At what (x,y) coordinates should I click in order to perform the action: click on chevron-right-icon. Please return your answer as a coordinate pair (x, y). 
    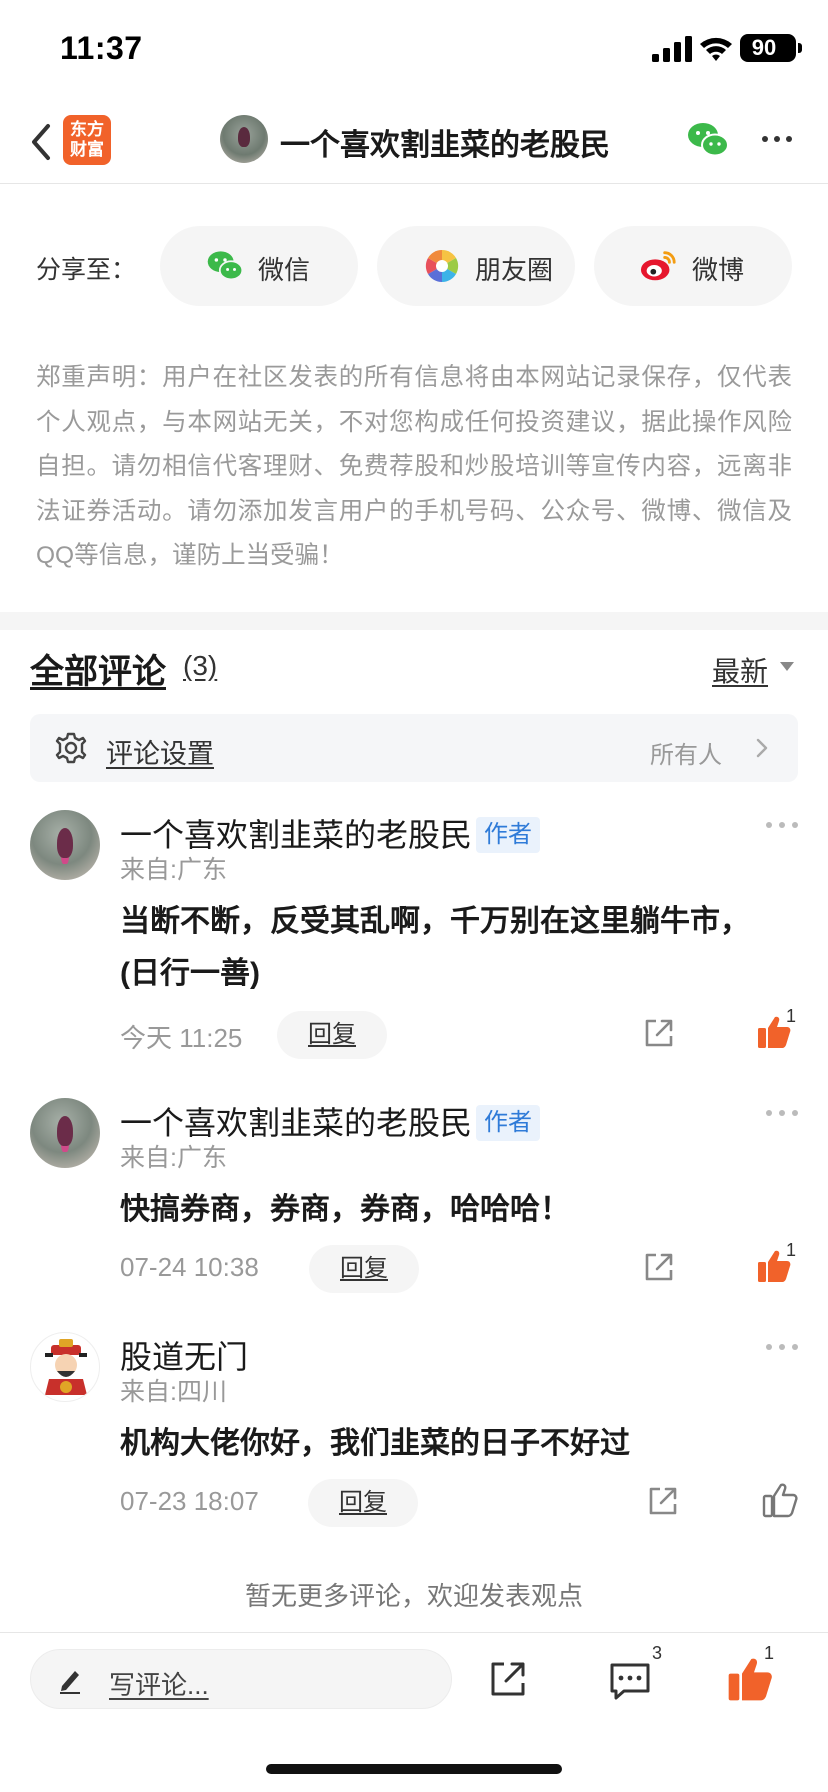
    Looking at the image, I should click on (762, 748).